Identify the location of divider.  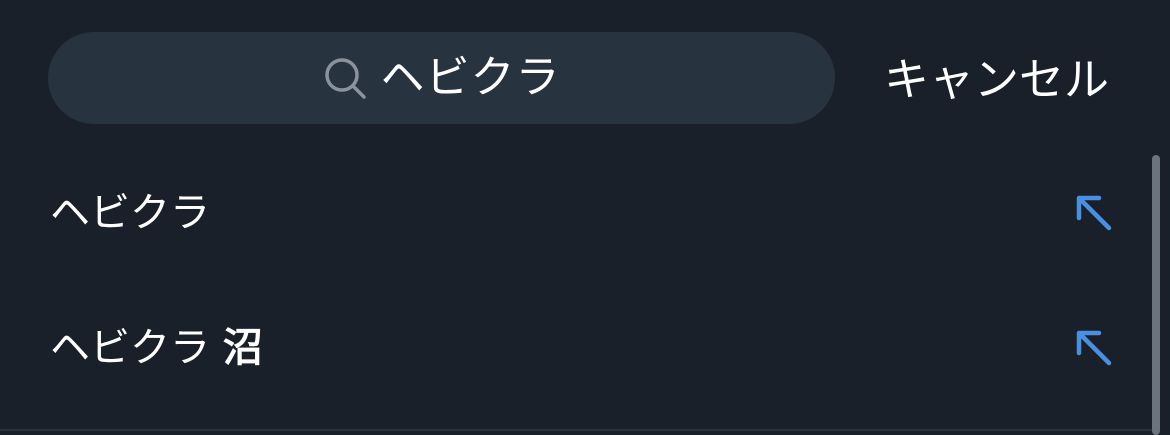
(576, 430).